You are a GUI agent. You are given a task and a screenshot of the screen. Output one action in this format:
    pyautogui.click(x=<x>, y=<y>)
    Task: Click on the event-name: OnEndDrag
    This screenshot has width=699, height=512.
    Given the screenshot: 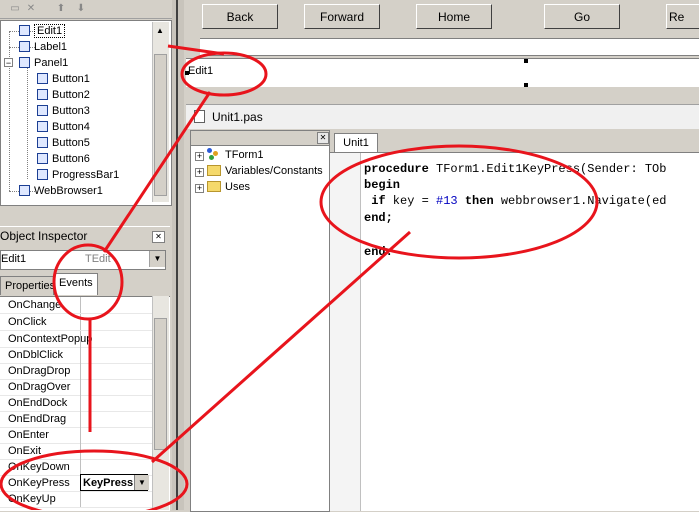 What is the action you would take?
    pyautogui.click(x=37, y=419)
    